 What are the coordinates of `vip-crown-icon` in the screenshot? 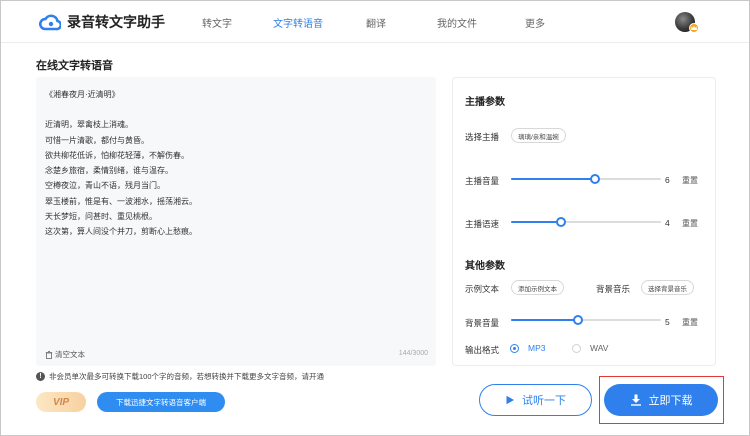 It's located at (694, 28).